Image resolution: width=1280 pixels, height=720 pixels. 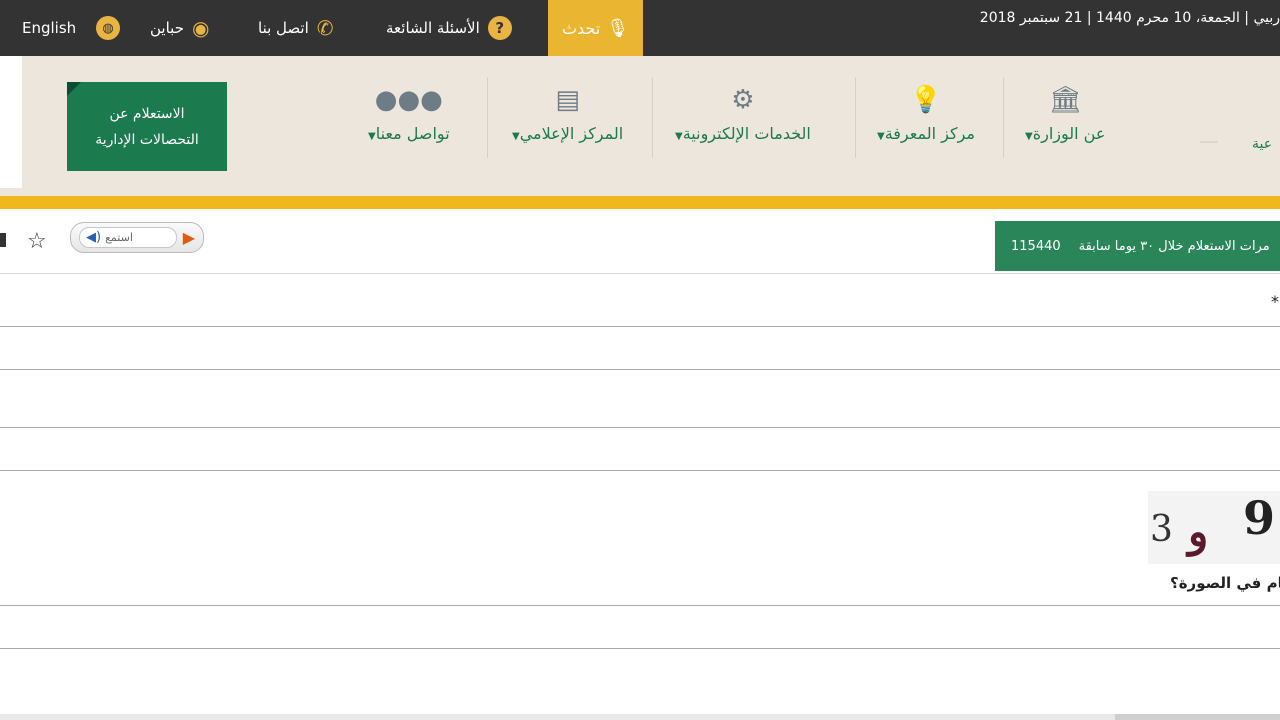 I want to click on nav-item-knowledge-center: 💡 مركز المعرفة▼, so click(x=926, y=121).